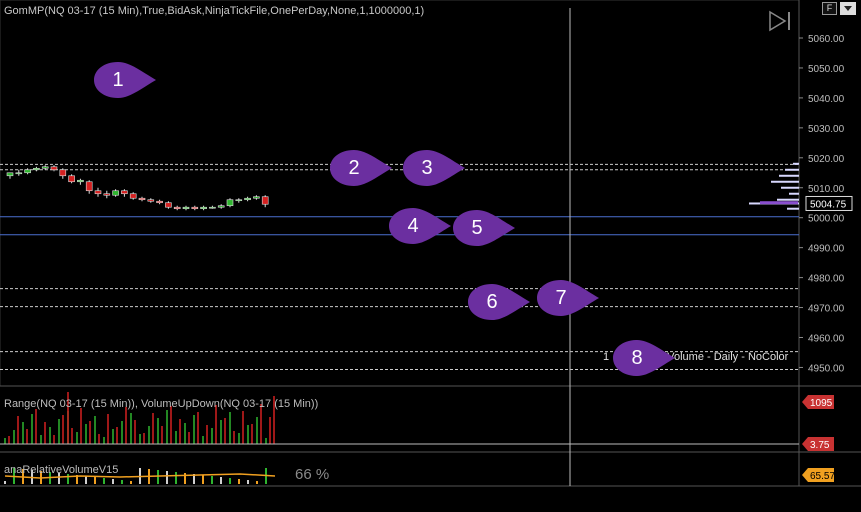 This screenshot has width=861, height=512. Describe the element at coordinates (826, 249) in the screenshot. I see `price-tick-label: 4990.00` at that location.